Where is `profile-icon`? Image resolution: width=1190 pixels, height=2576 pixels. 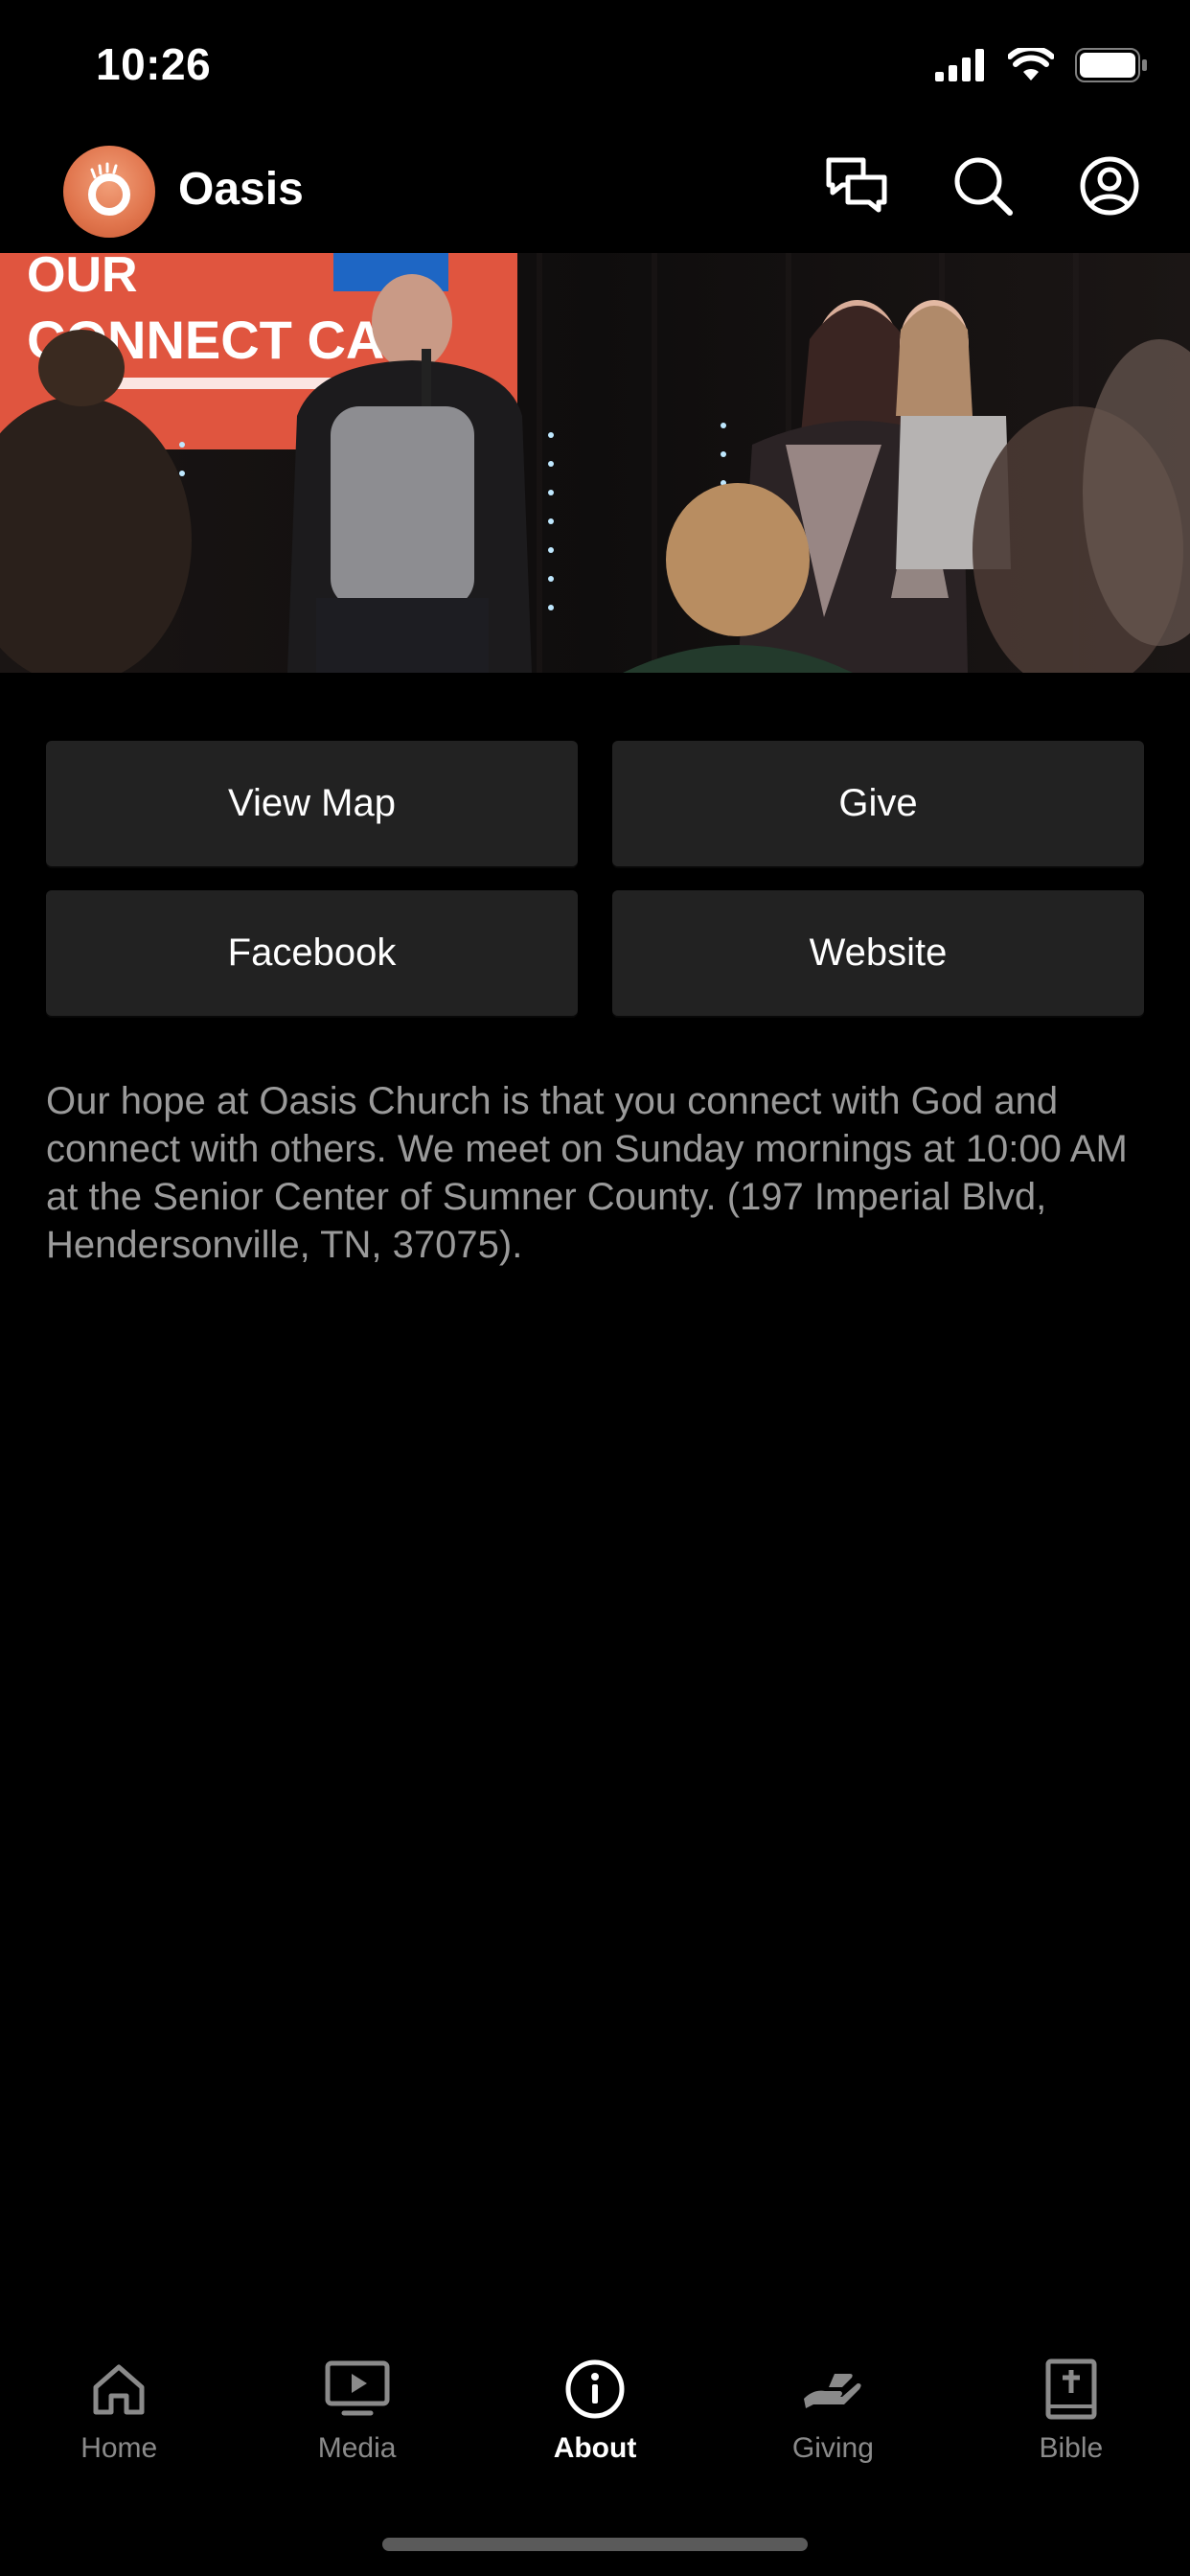
profile-icon is located at coordinates (1109, 186).